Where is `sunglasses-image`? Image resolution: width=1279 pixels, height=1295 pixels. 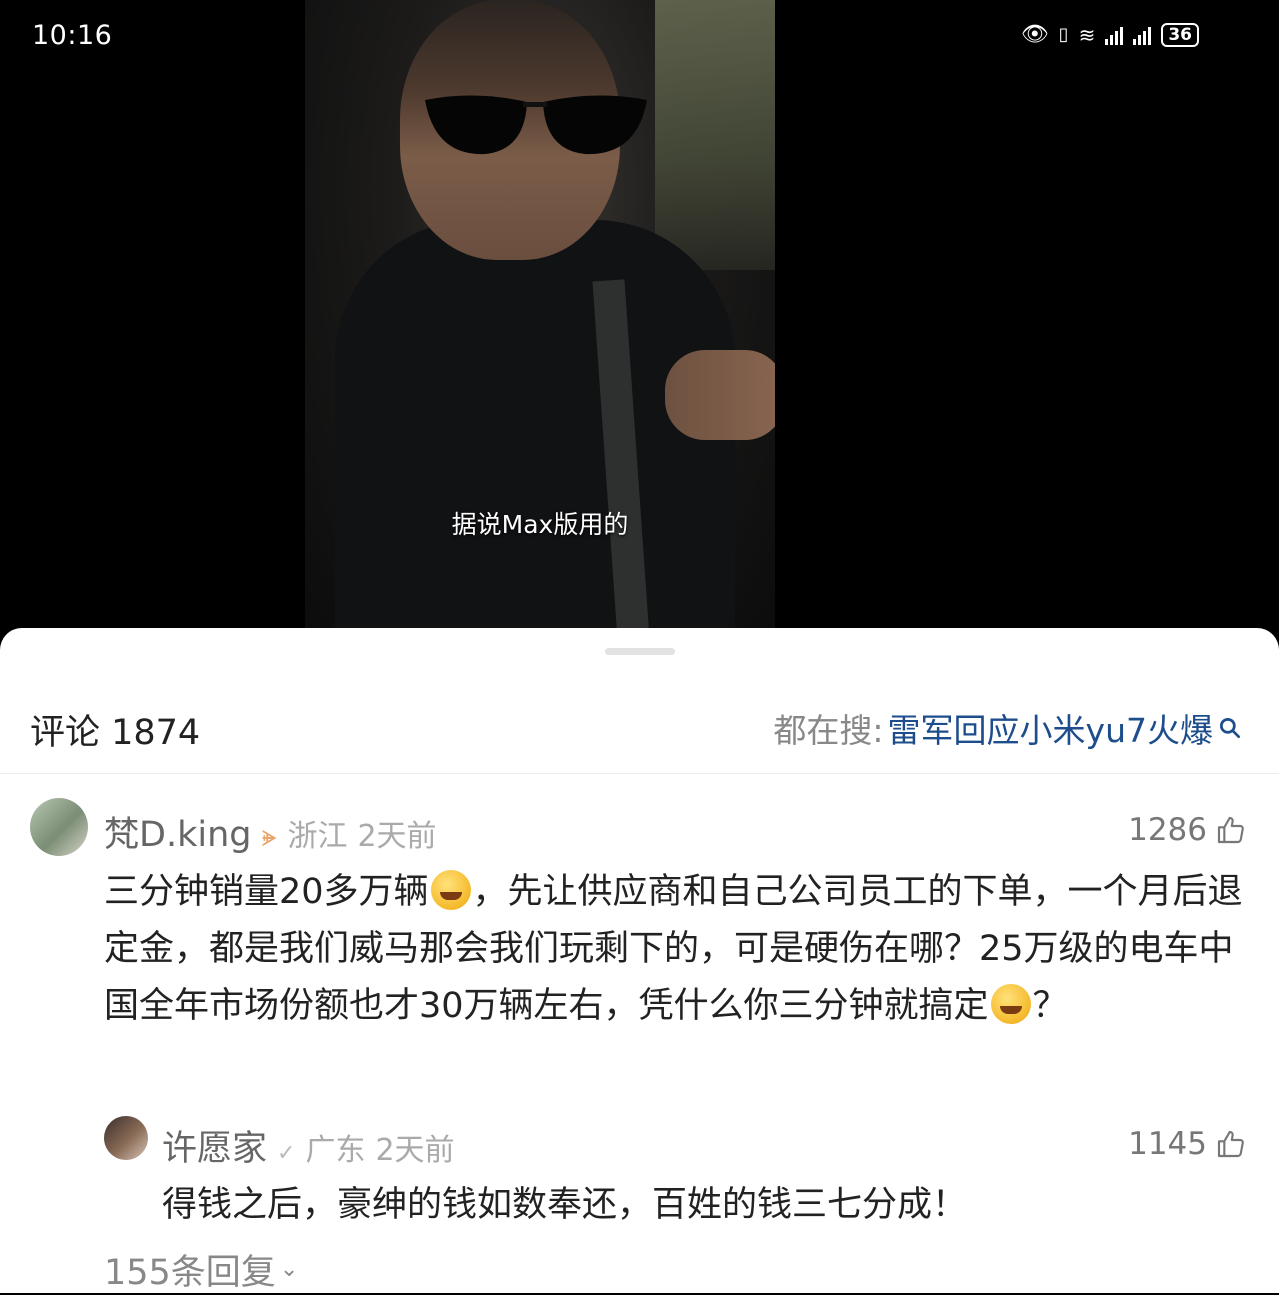 sunglasses-image is located at coordinates (536, 125).